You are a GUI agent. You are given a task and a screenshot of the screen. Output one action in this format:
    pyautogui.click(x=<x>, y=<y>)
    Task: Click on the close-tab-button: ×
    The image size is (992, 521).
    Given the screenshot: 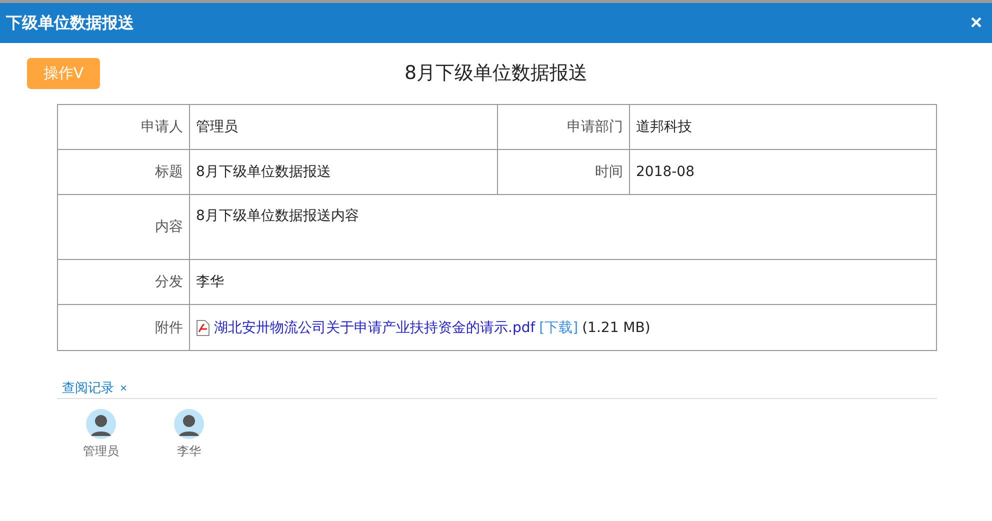 What is the action you would take?
    pyautogui.click(x=124, y=387)
    